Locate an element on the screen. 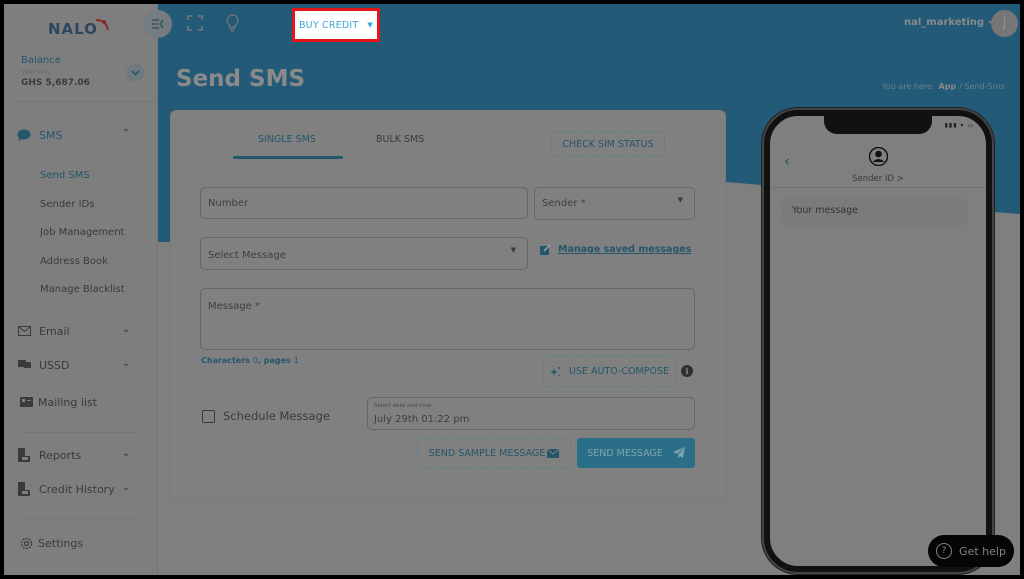 The height and width of the screenshot is (579, 1024). tips-button is located at coordinates (232, 23).